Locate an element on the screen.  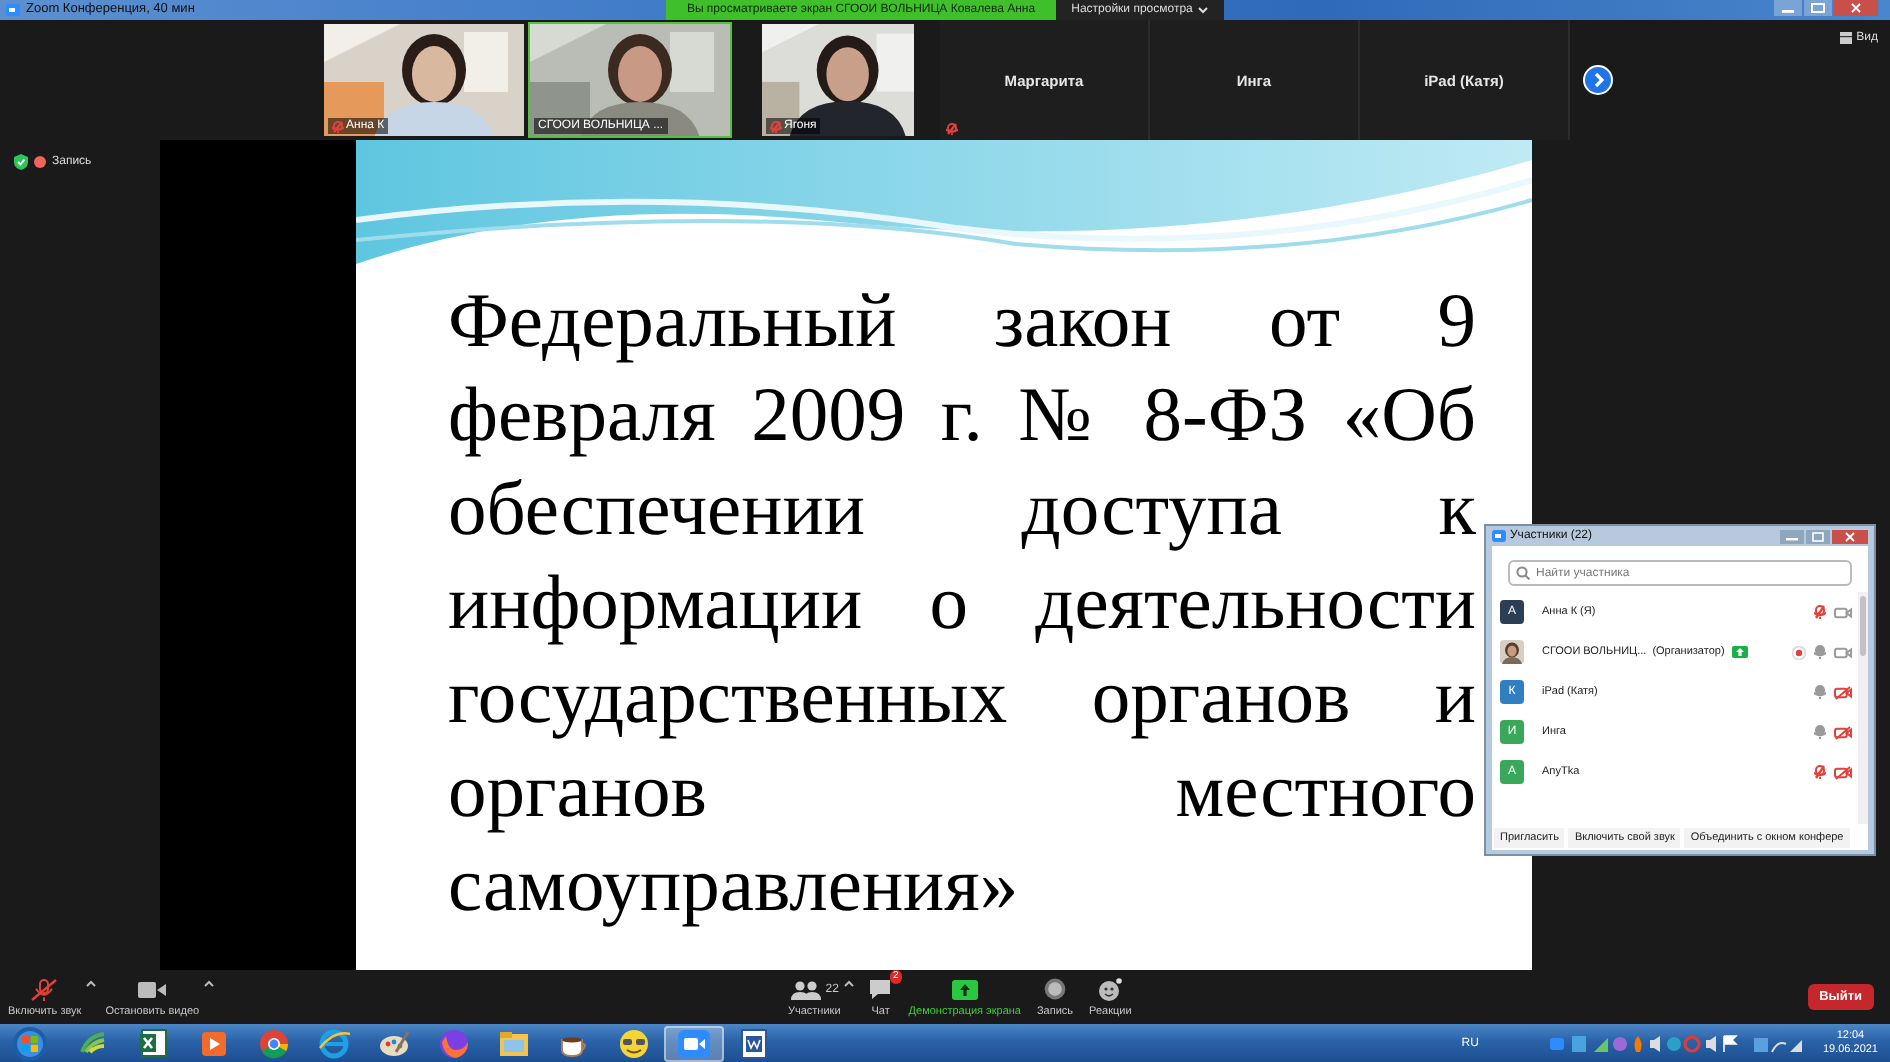
recording-dot-icon is located at coordinates (40, 162).